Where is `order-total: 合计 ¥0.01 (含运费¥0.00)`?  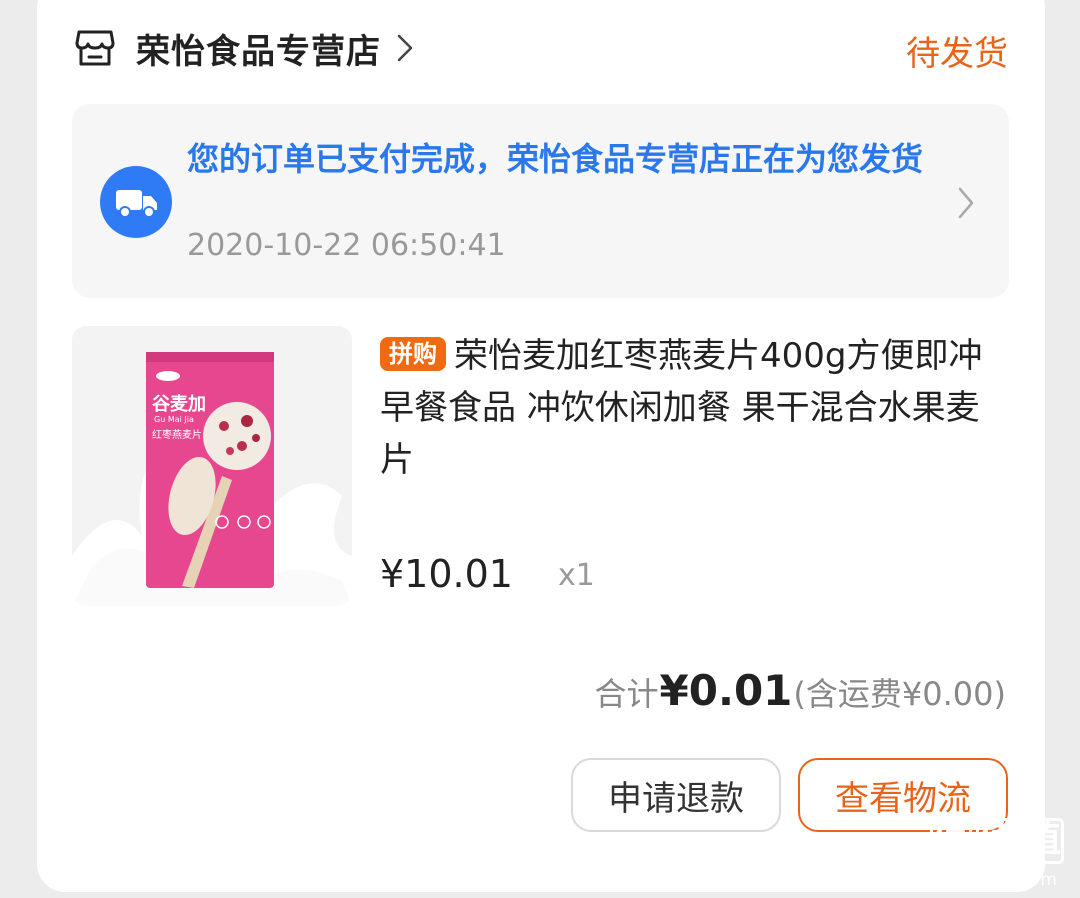
order-total: 合计 ¥0.01 (含运费¥0.00) is located at coordinates (800, 690).